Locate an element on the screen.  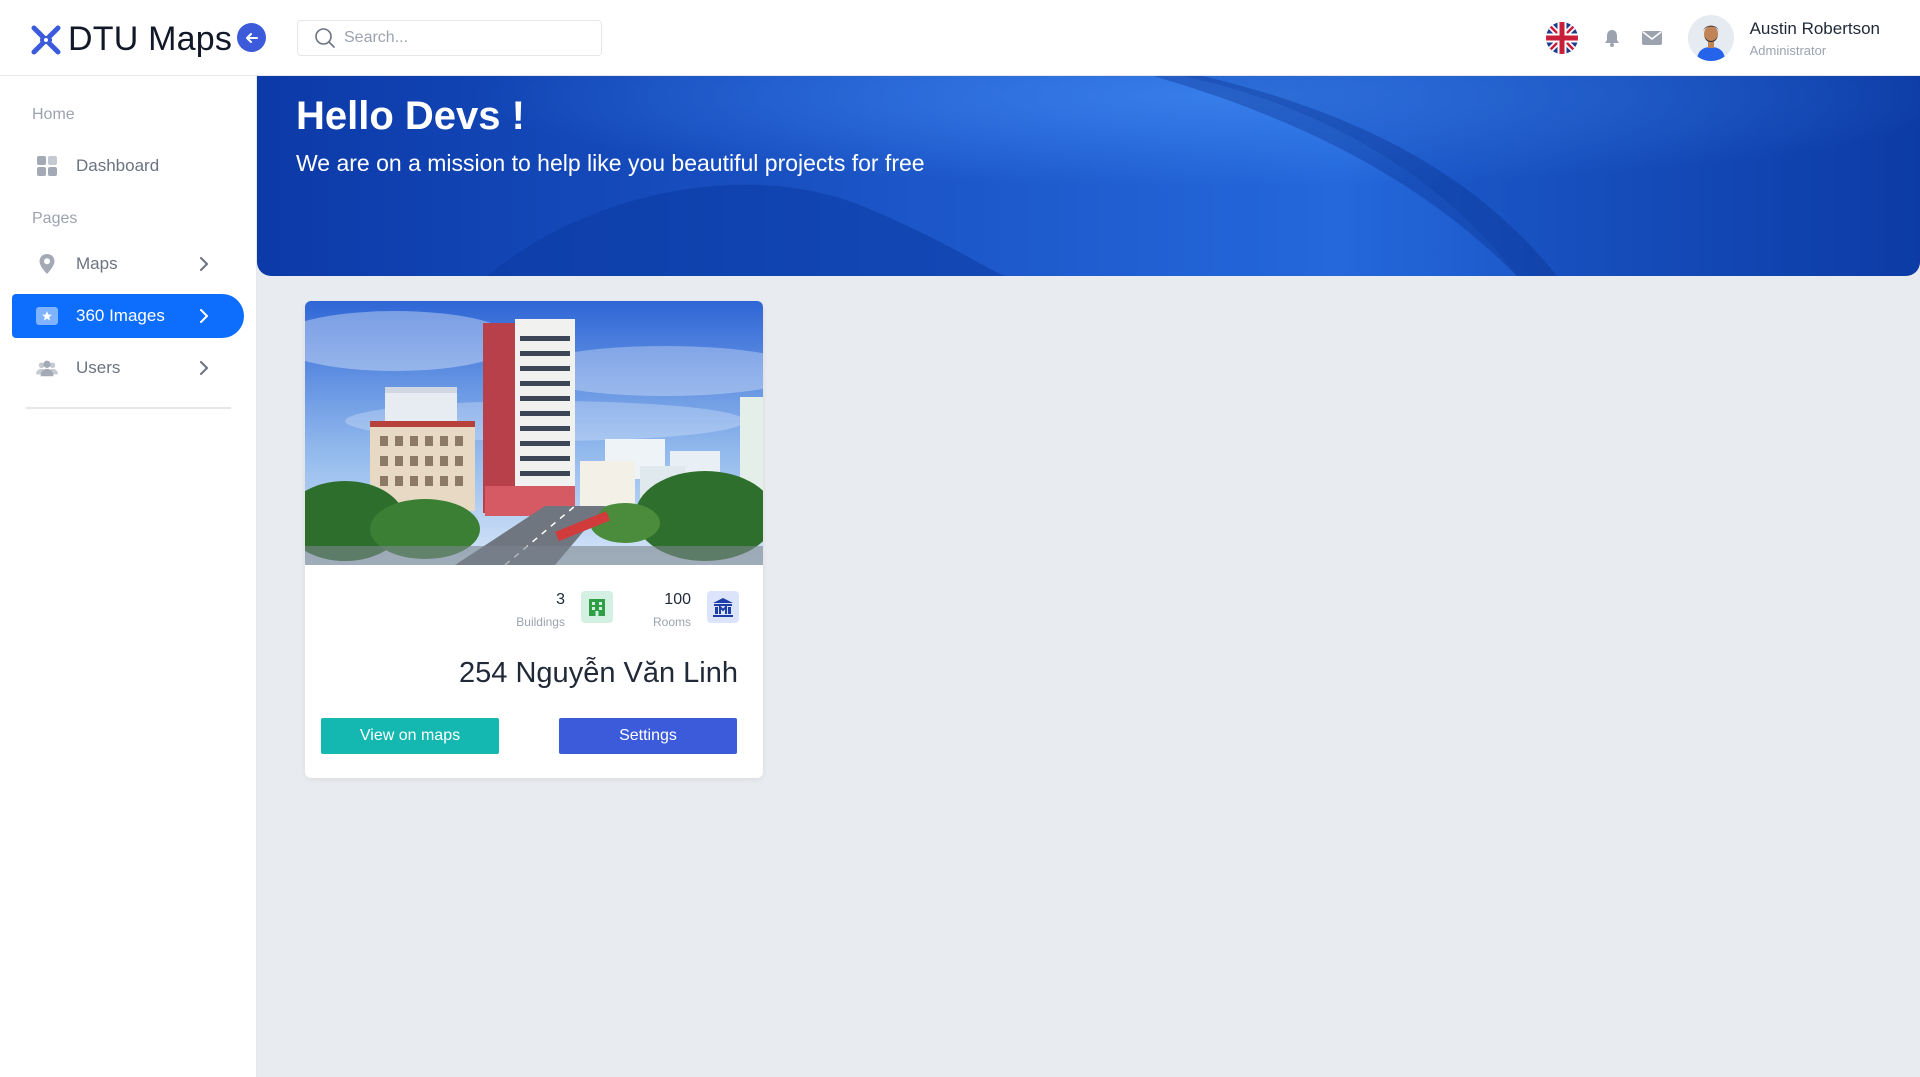
dashboard-grid-icon is located at coordinates (47, 166).